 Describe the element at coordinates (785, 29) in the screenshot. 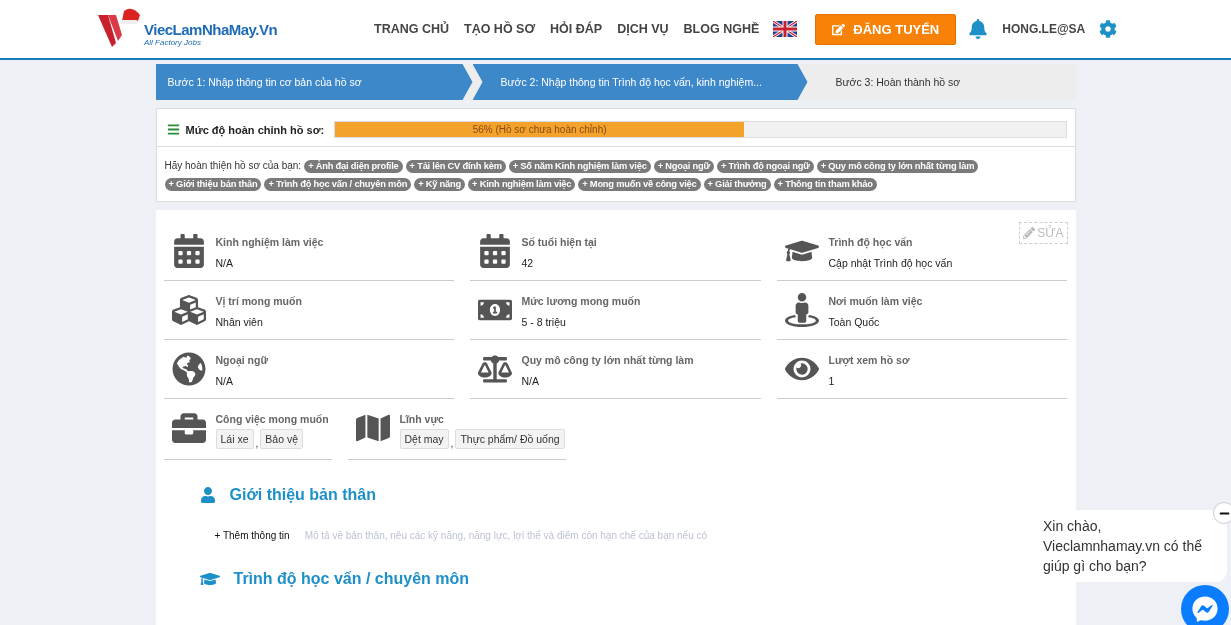

I see `uk-flag-icon` at that location.